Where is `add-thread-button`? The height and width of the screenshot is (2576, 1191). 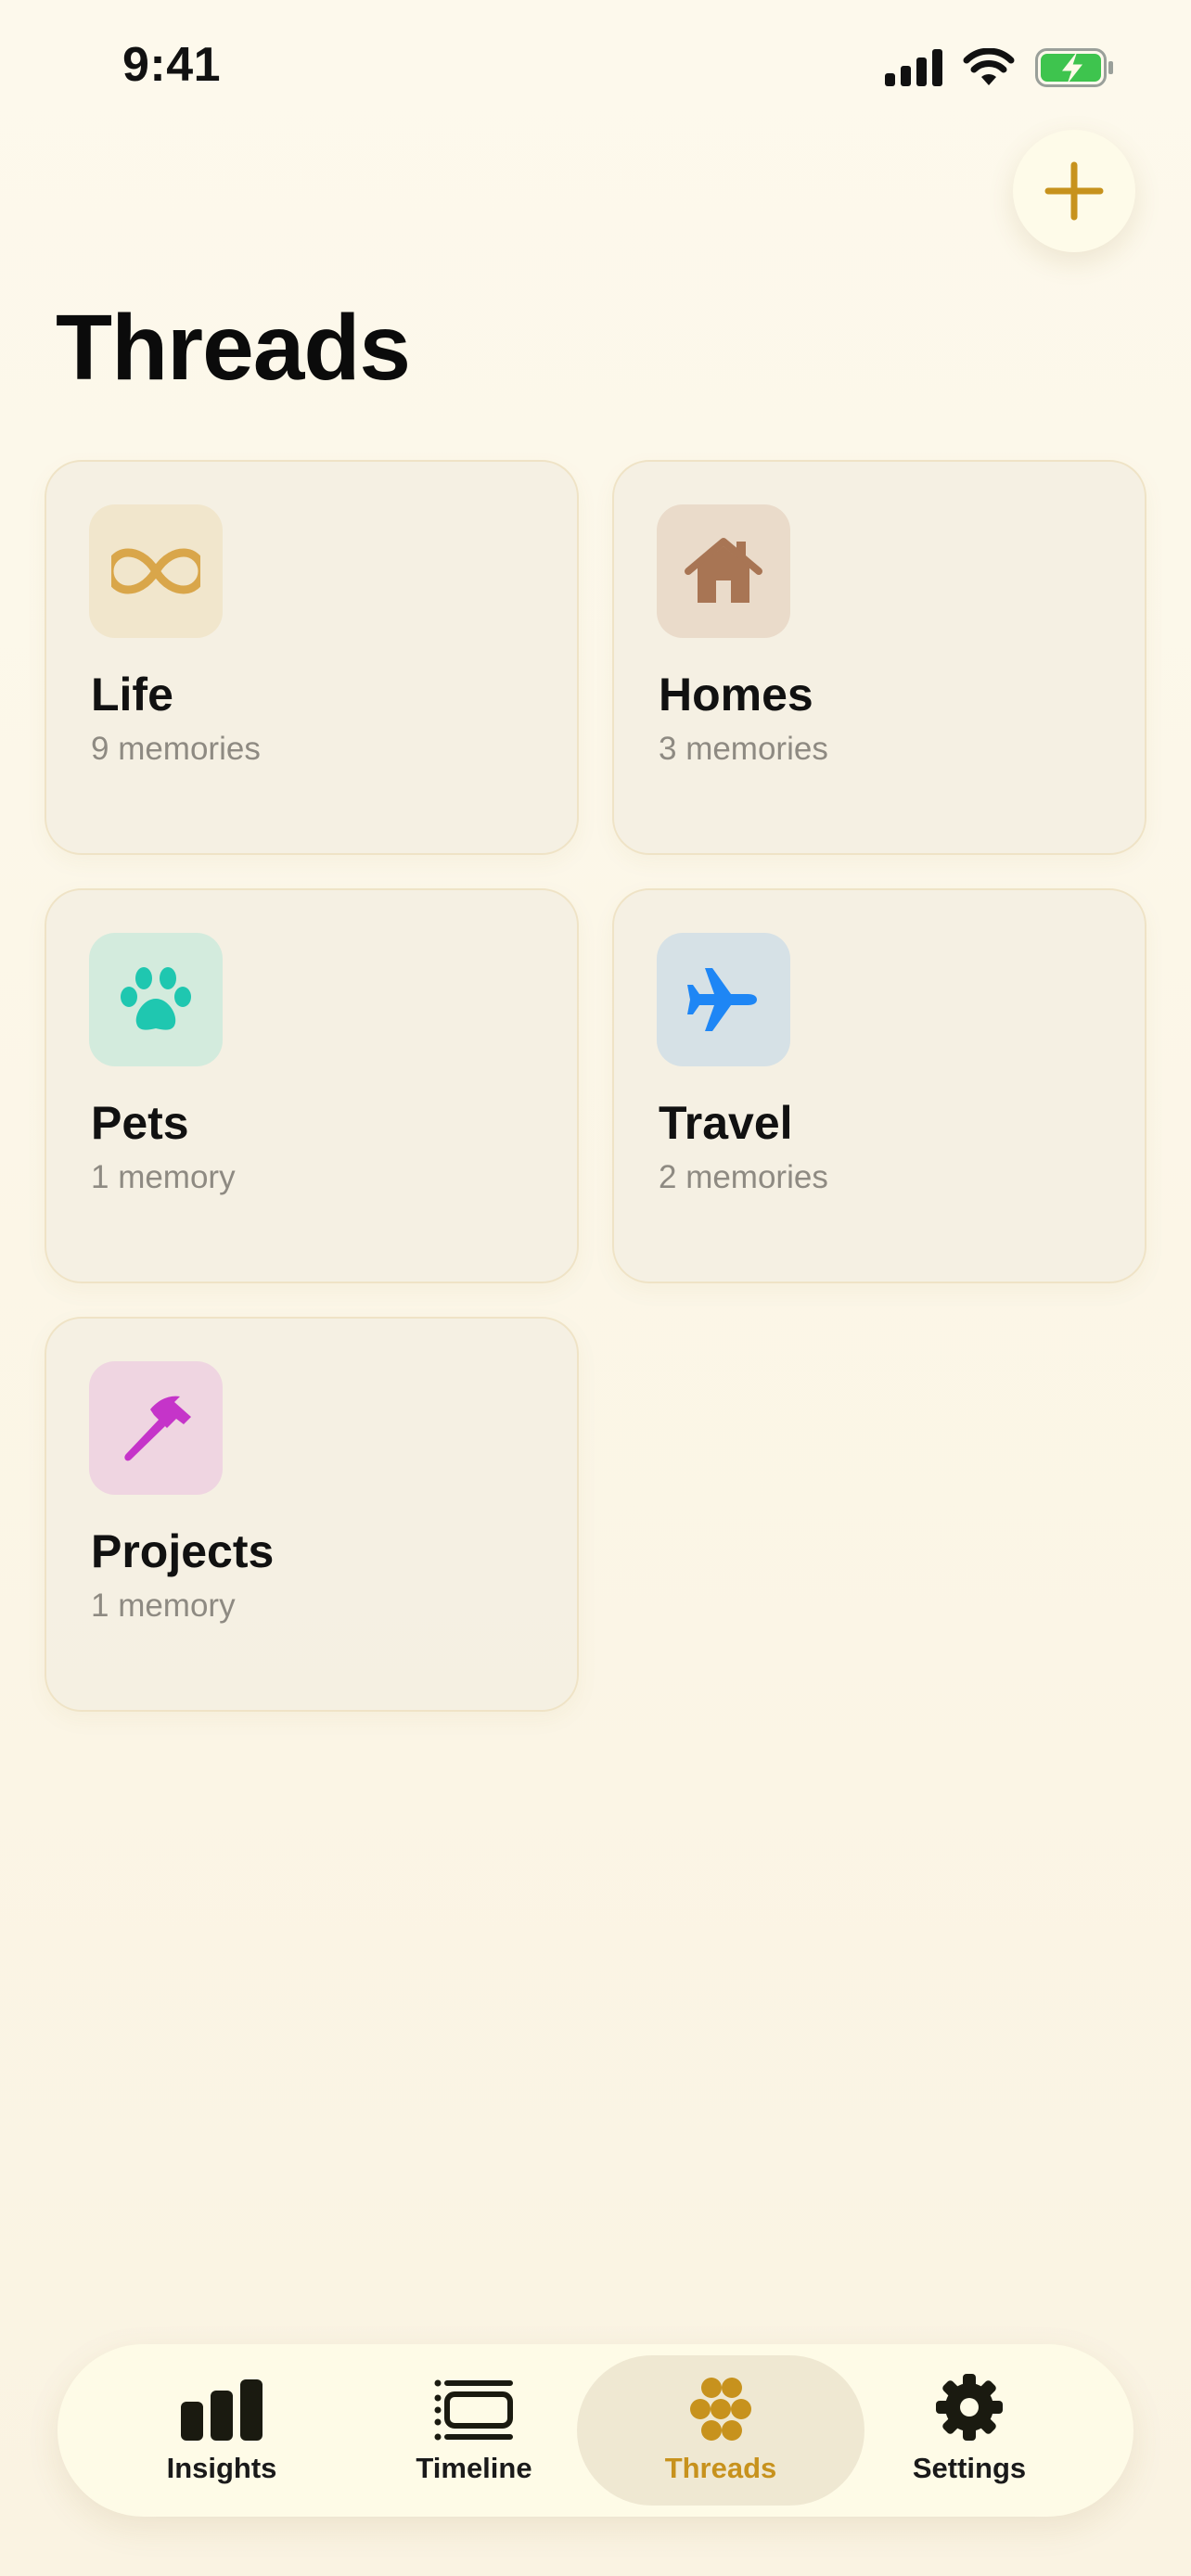 add-thread-button is located at coordinates (1074, 191).